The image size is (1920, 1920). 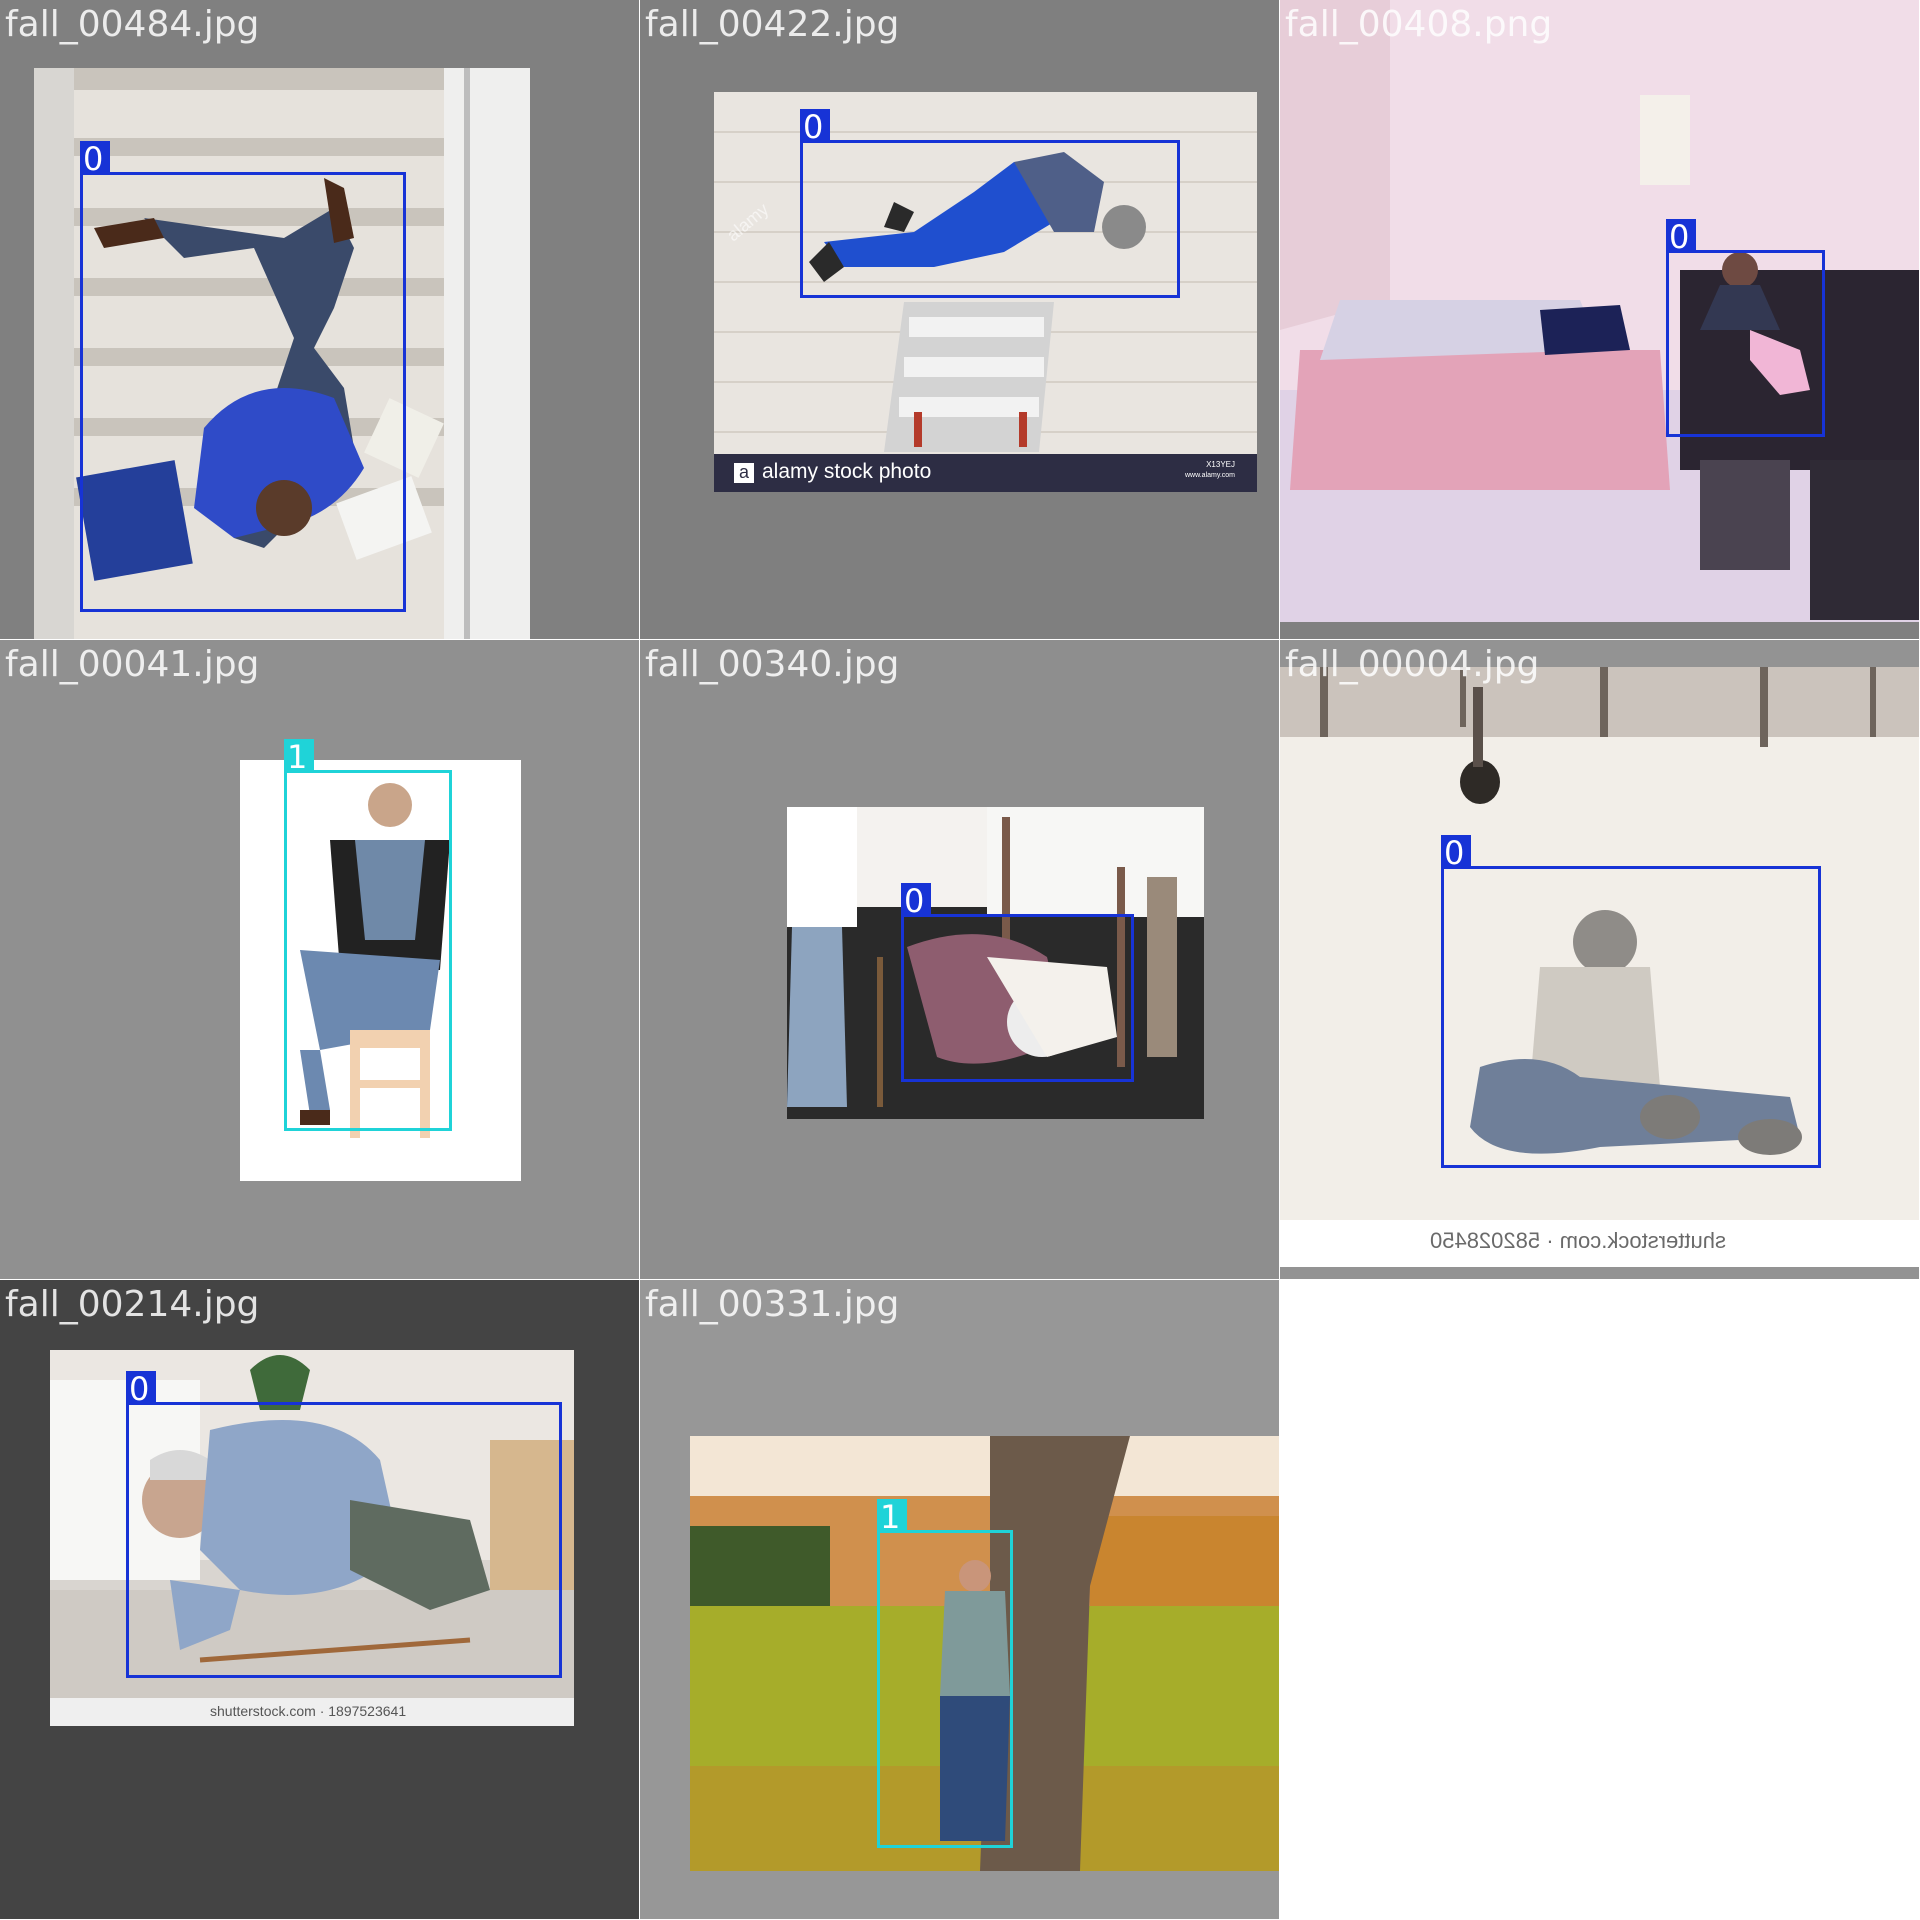 What do you see at coordinates (1578, 1240) in the screenshot?
I see `shutterstock-watermark: shutterstock.com · 582028450` at bounding box center [1578, 1240].